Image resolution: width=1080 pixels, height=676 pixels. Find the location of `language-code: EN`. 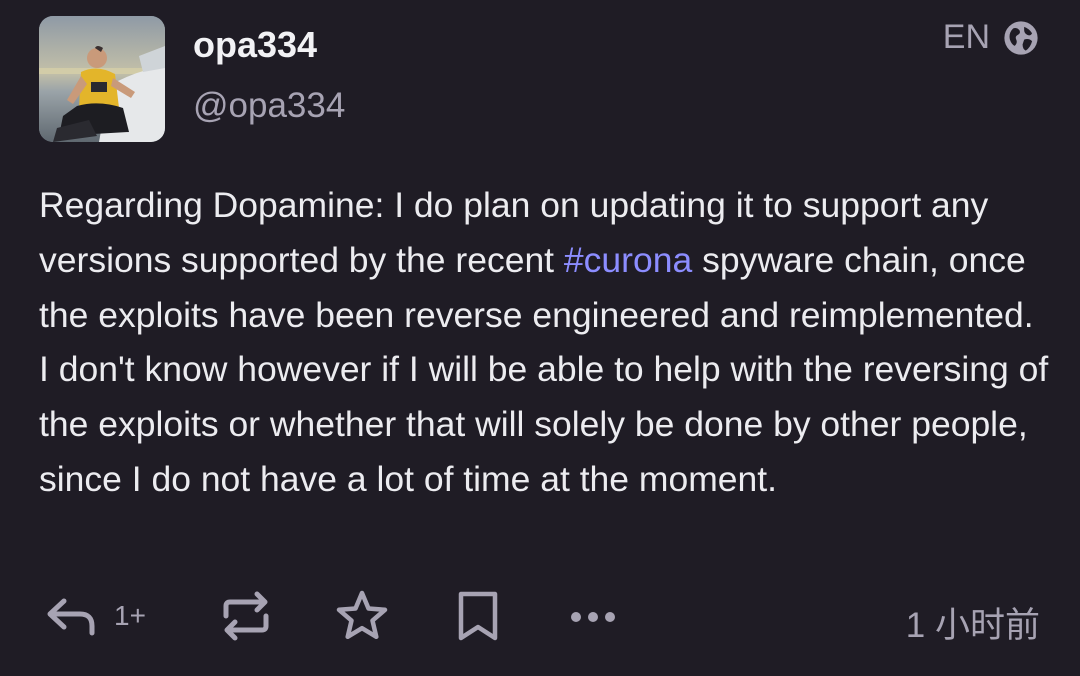

language-code: EN is located at coordinates (966, 37).